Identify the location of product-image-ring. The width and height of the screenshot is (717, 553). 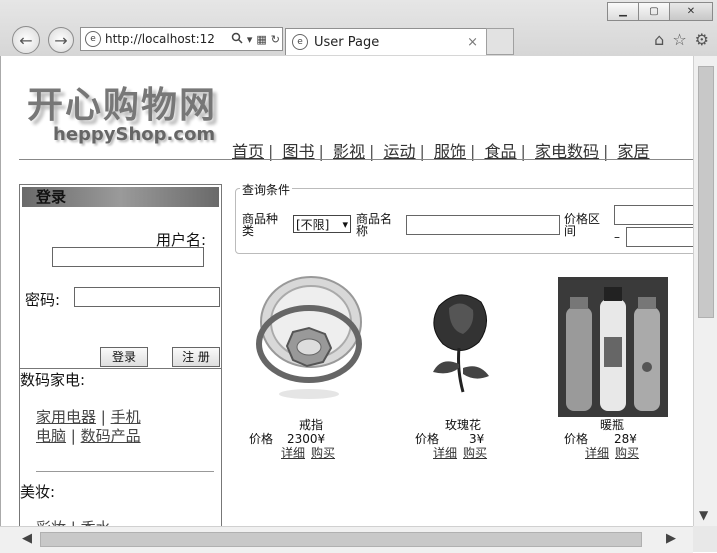
(309, 337).